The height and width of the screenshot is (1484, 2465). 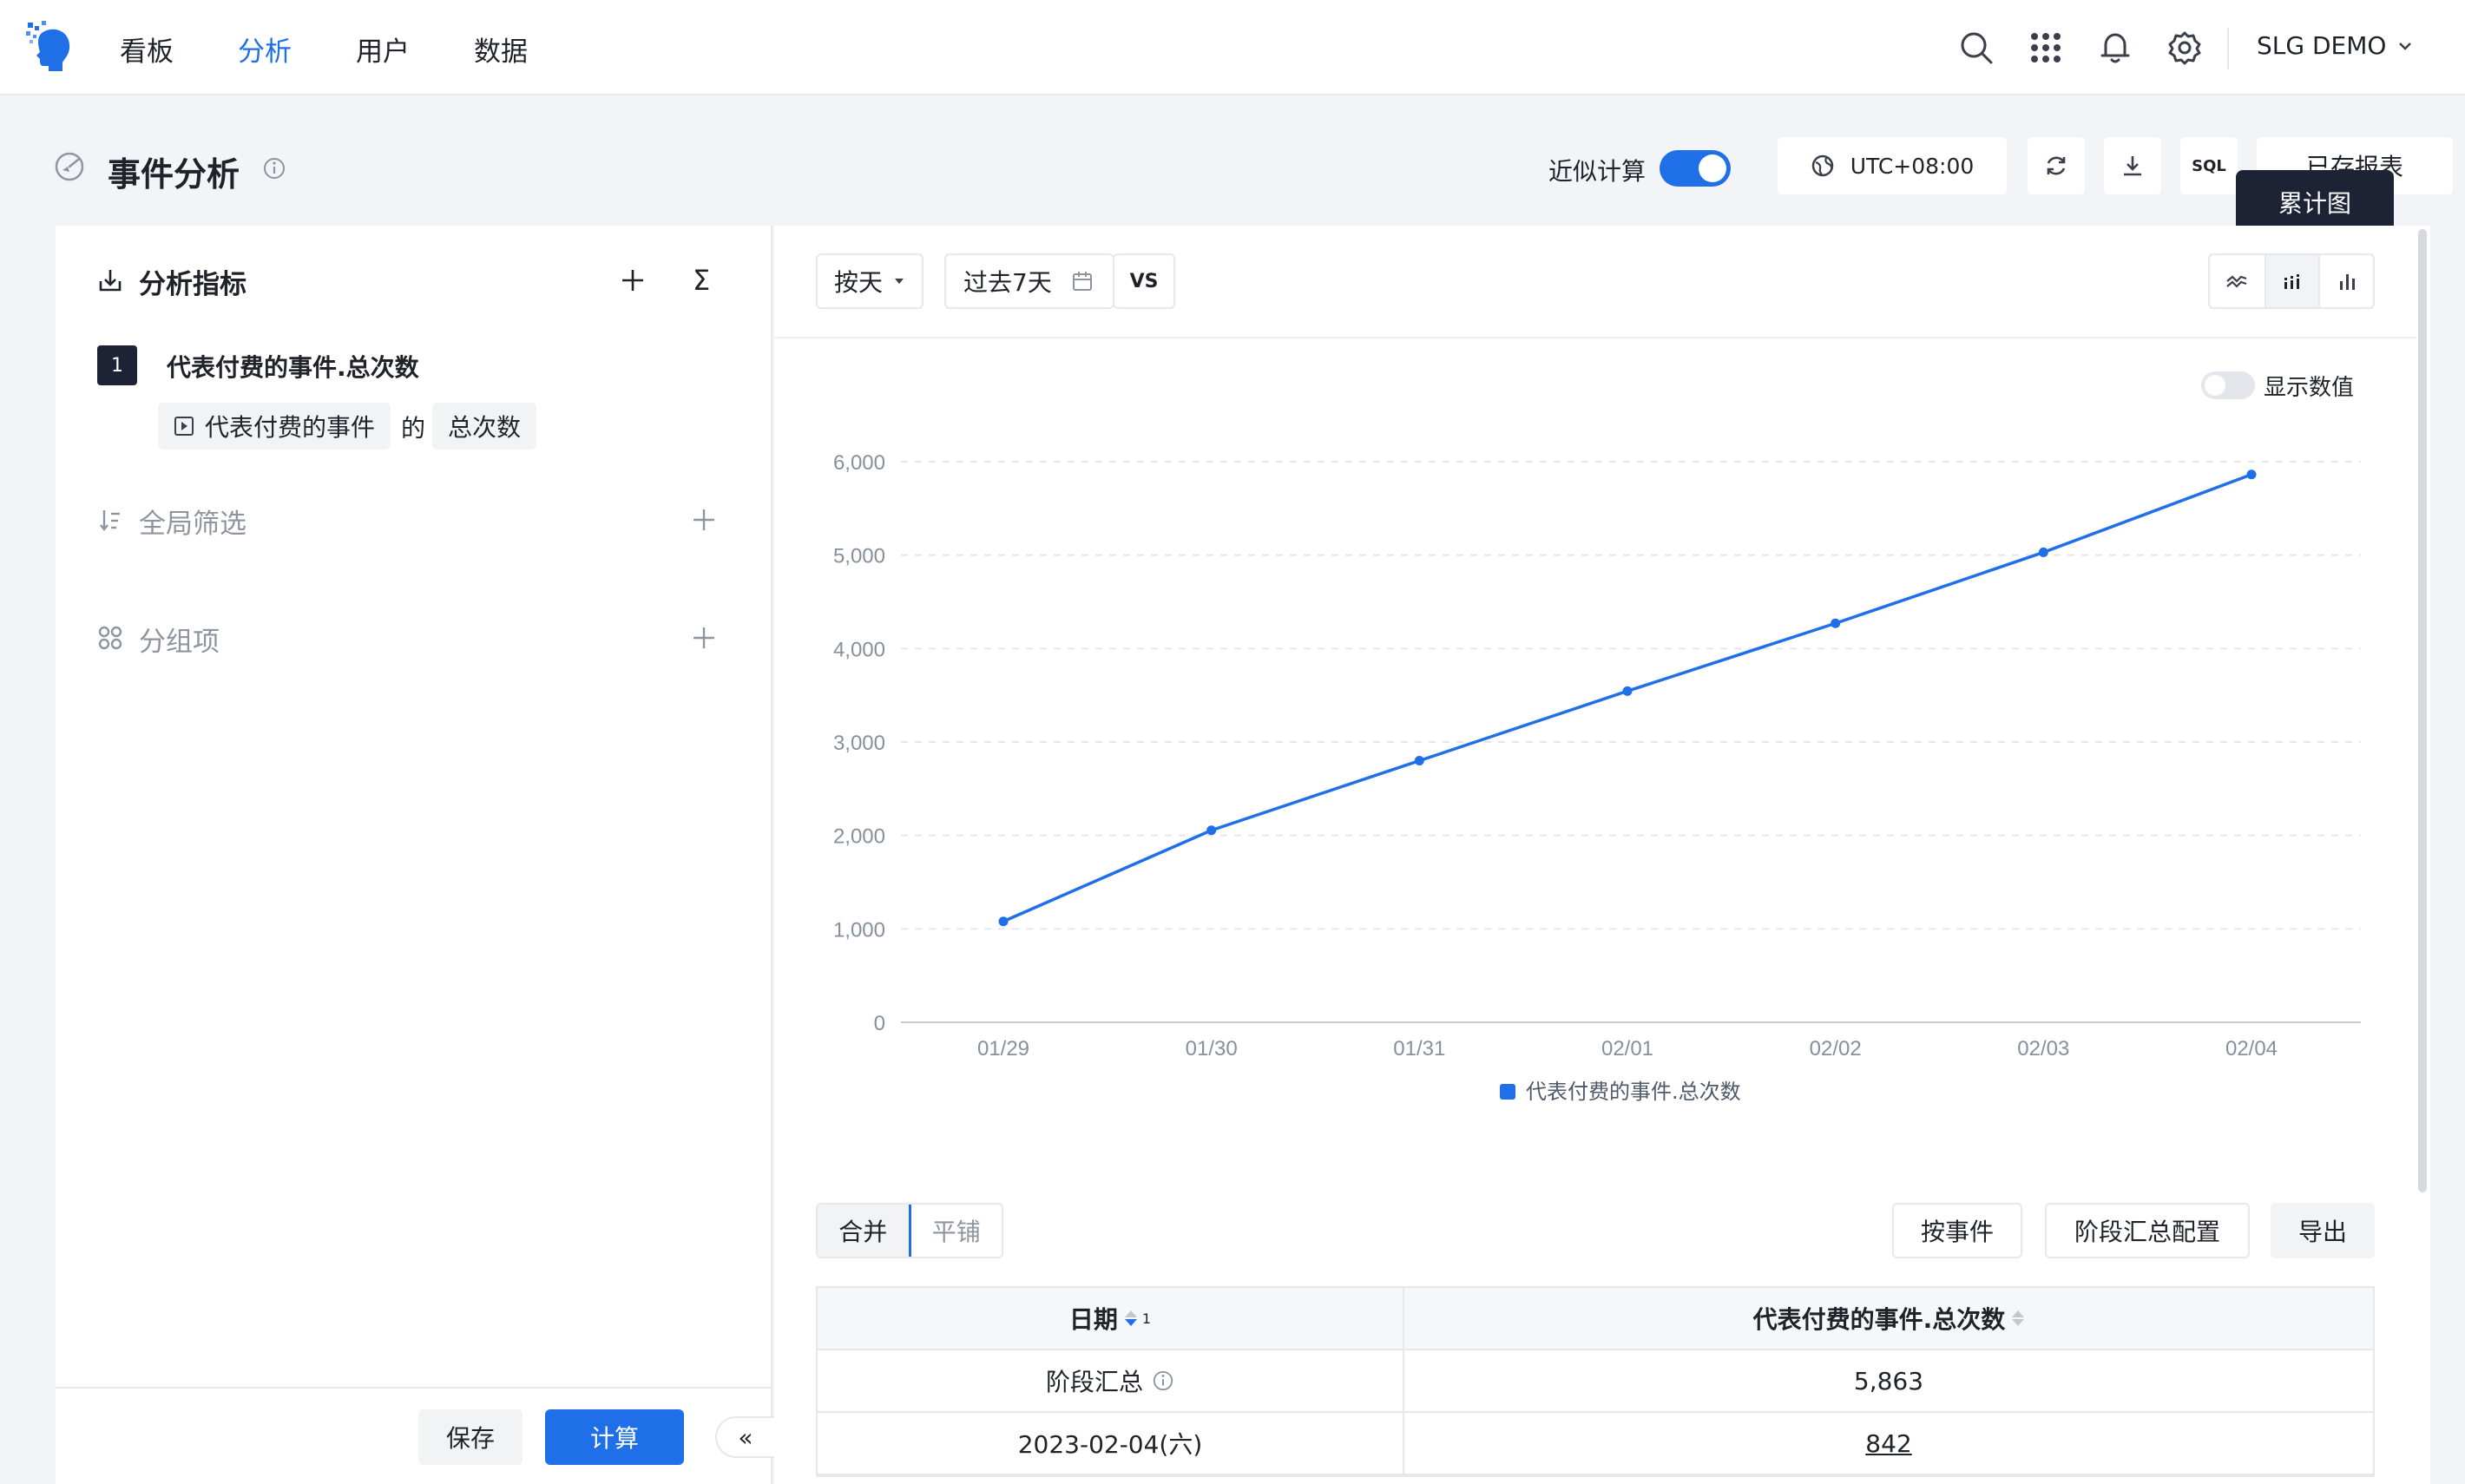 I want to click on download-button, so click(x=2133, y=165).